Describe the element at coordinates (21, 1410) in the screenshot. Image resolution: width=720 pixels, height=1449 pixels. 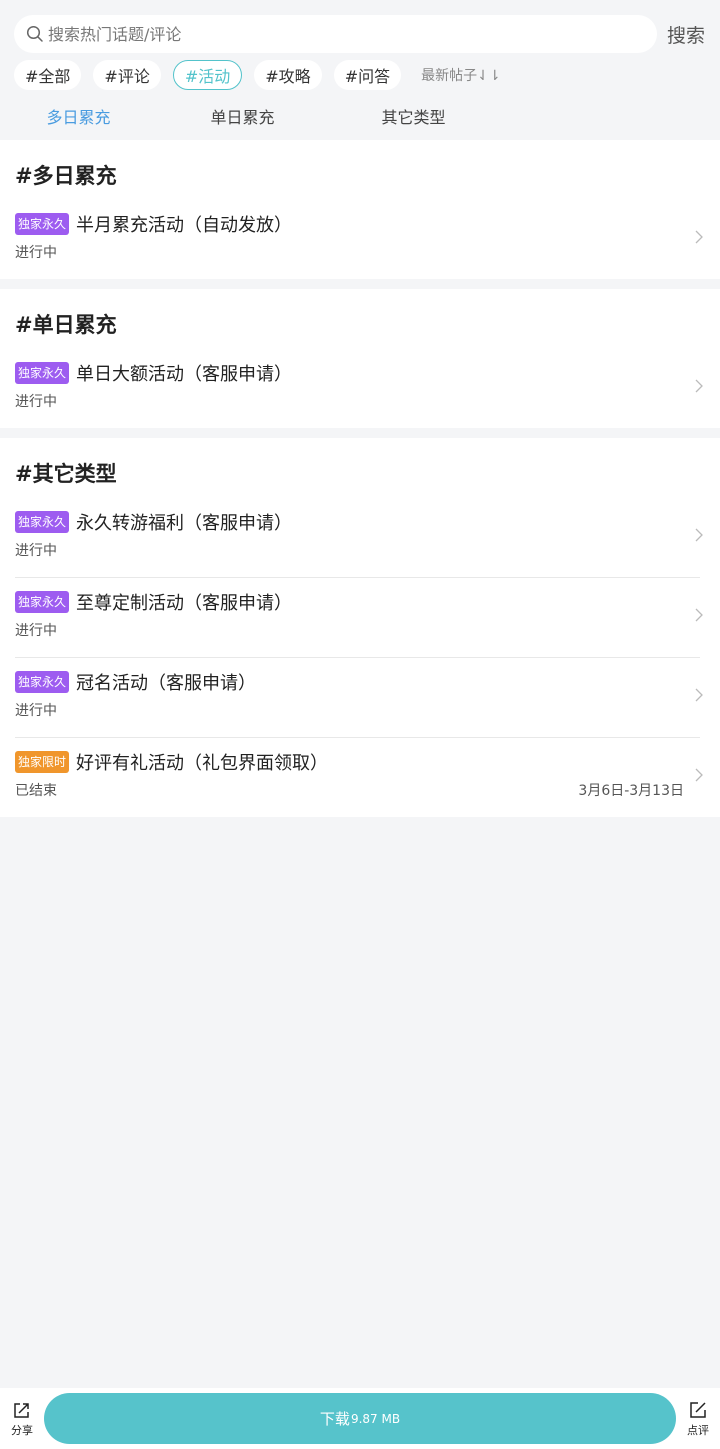
I see `share-icon` at that location.